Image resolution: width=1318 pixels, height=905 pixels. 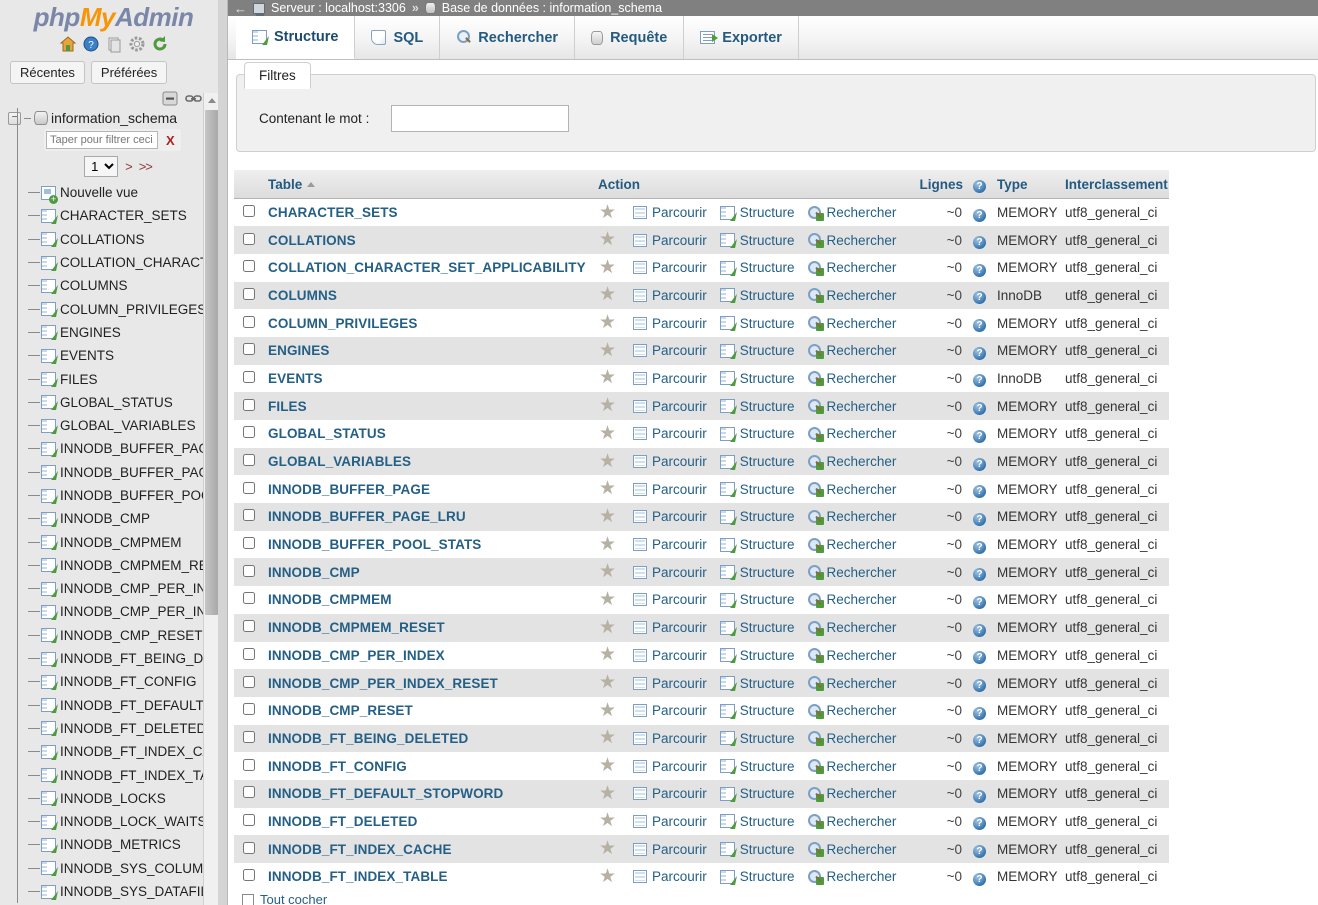 What do you see at coordinates (109, 355) in the screenshot?
I see `sidebar-item-events: EVENTS` at bounding box center [109, 355].